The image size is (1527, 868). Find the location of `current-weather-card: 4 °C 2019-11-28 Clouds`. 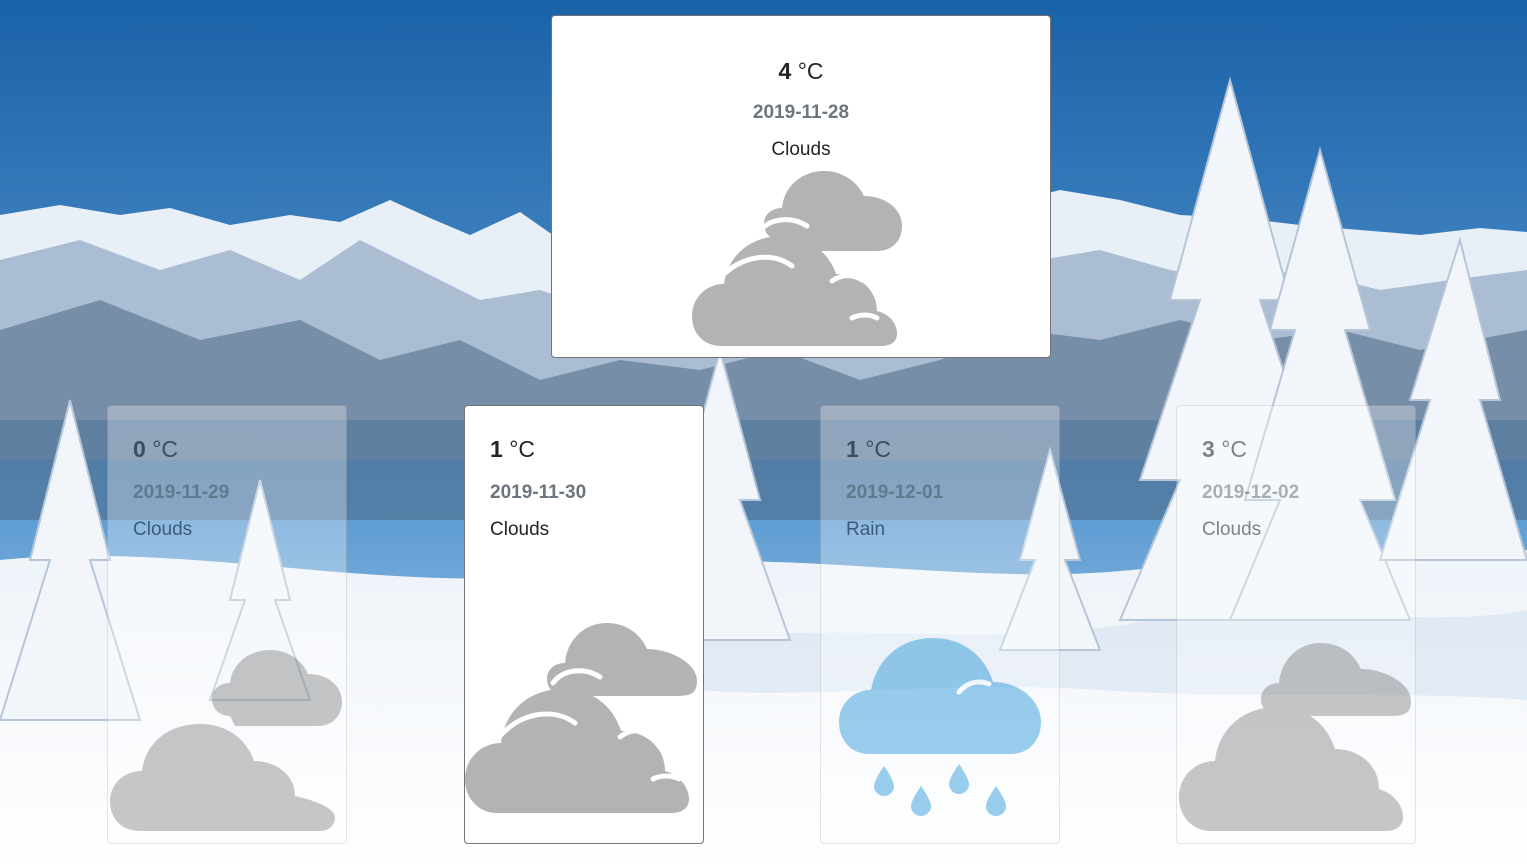

current-weather-card: 4 °C 2019-11-28 Clouds is located at coordinates (801, 186).